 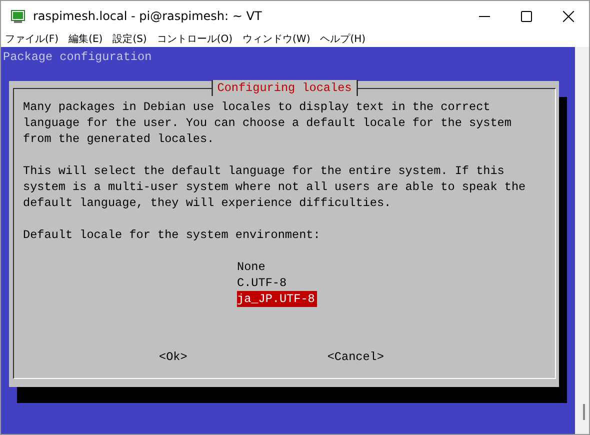 I want to click on scroll-bar, so click(x=582, y=240).